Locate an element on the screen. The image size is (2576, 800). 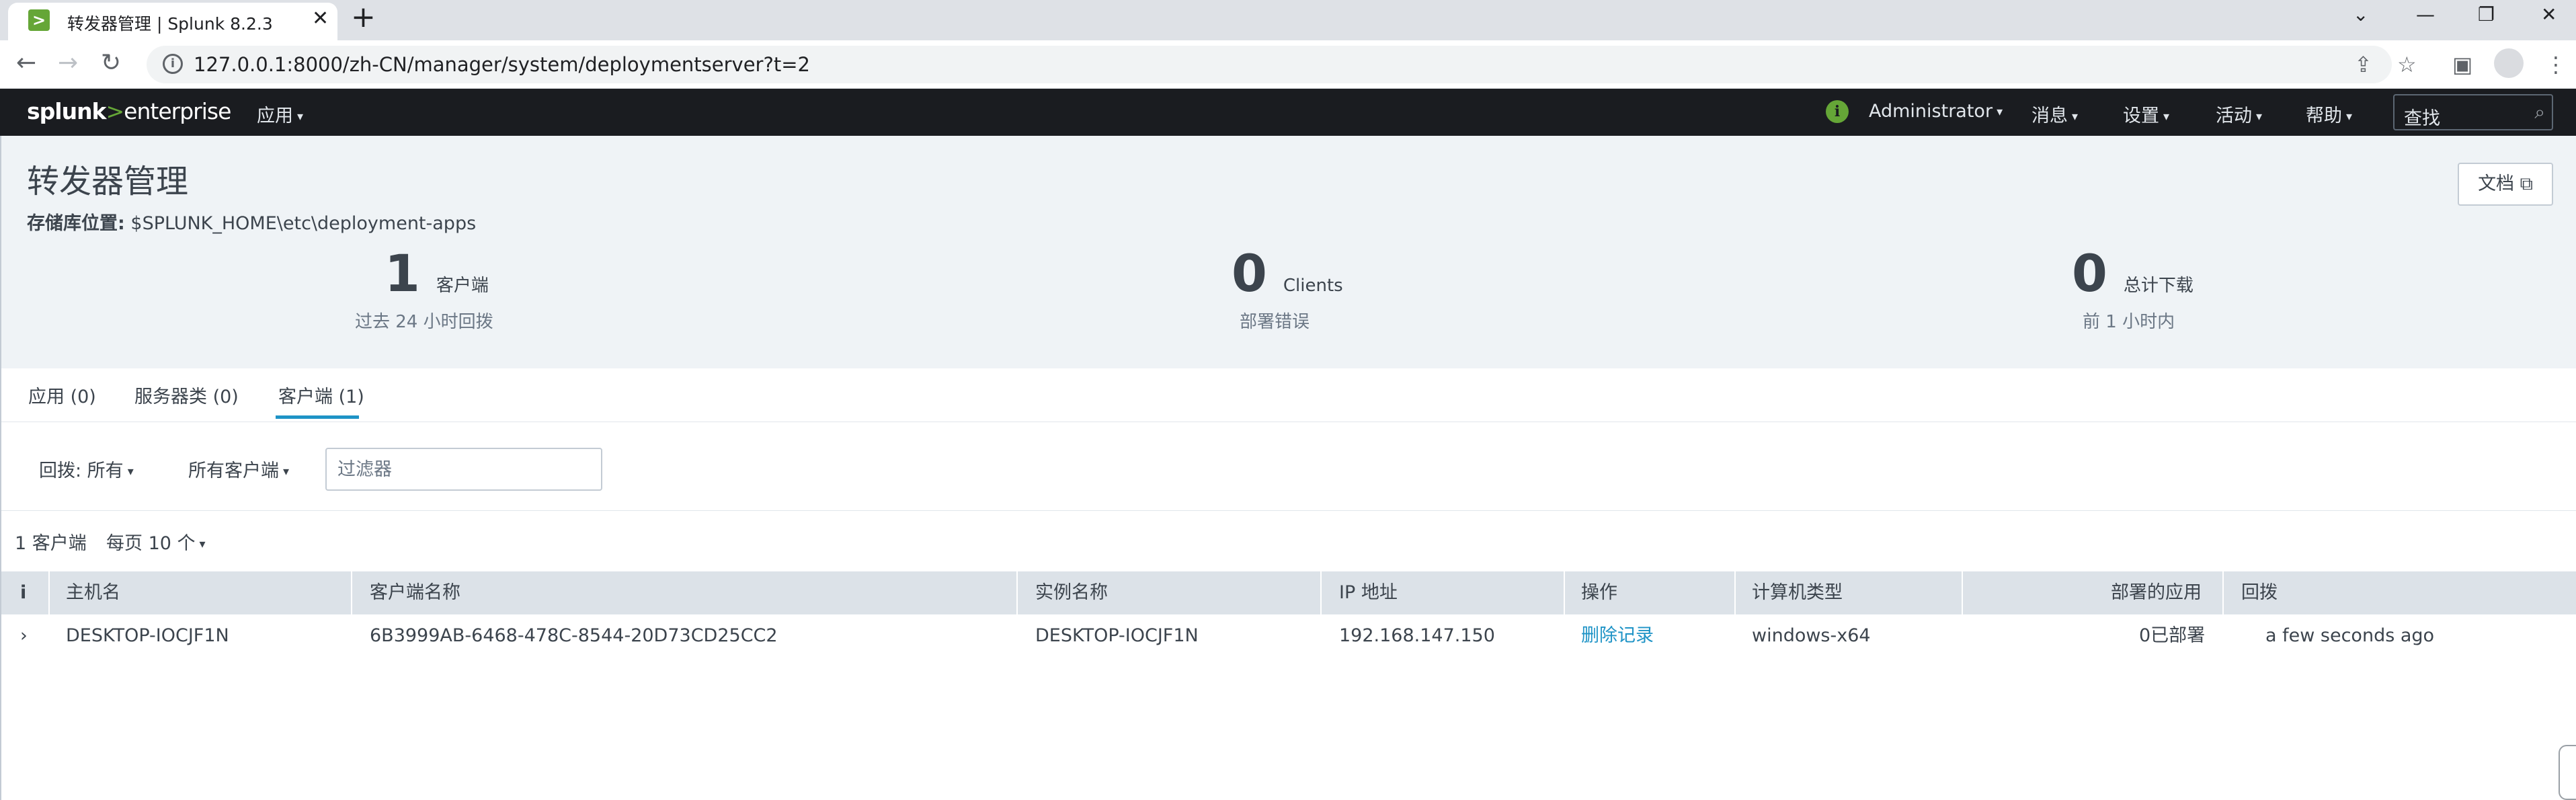
browser-tabstrip: > 转发器管理 | Splunk 8.2.3 ✕ + ⌄ — ❐ ✕ is located at coordinates (1288, 20).